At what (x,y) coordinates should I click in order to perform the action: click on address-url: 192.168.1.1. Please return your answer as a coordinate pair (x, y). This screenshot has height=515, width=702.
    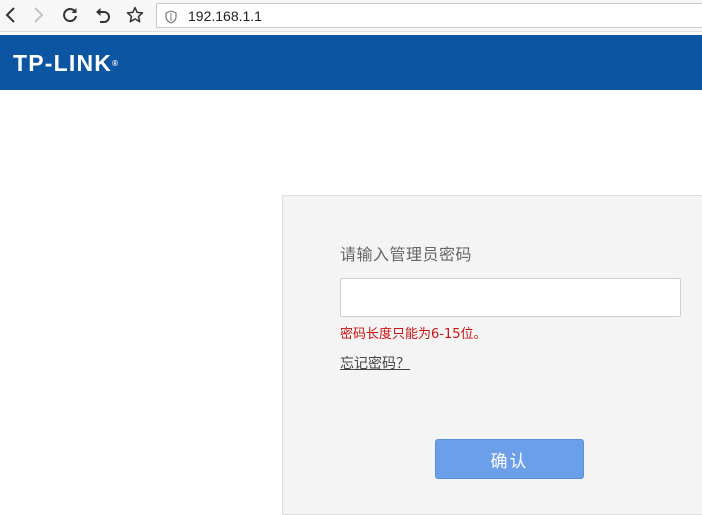
    Looking at the image, I should click on (225, 16).